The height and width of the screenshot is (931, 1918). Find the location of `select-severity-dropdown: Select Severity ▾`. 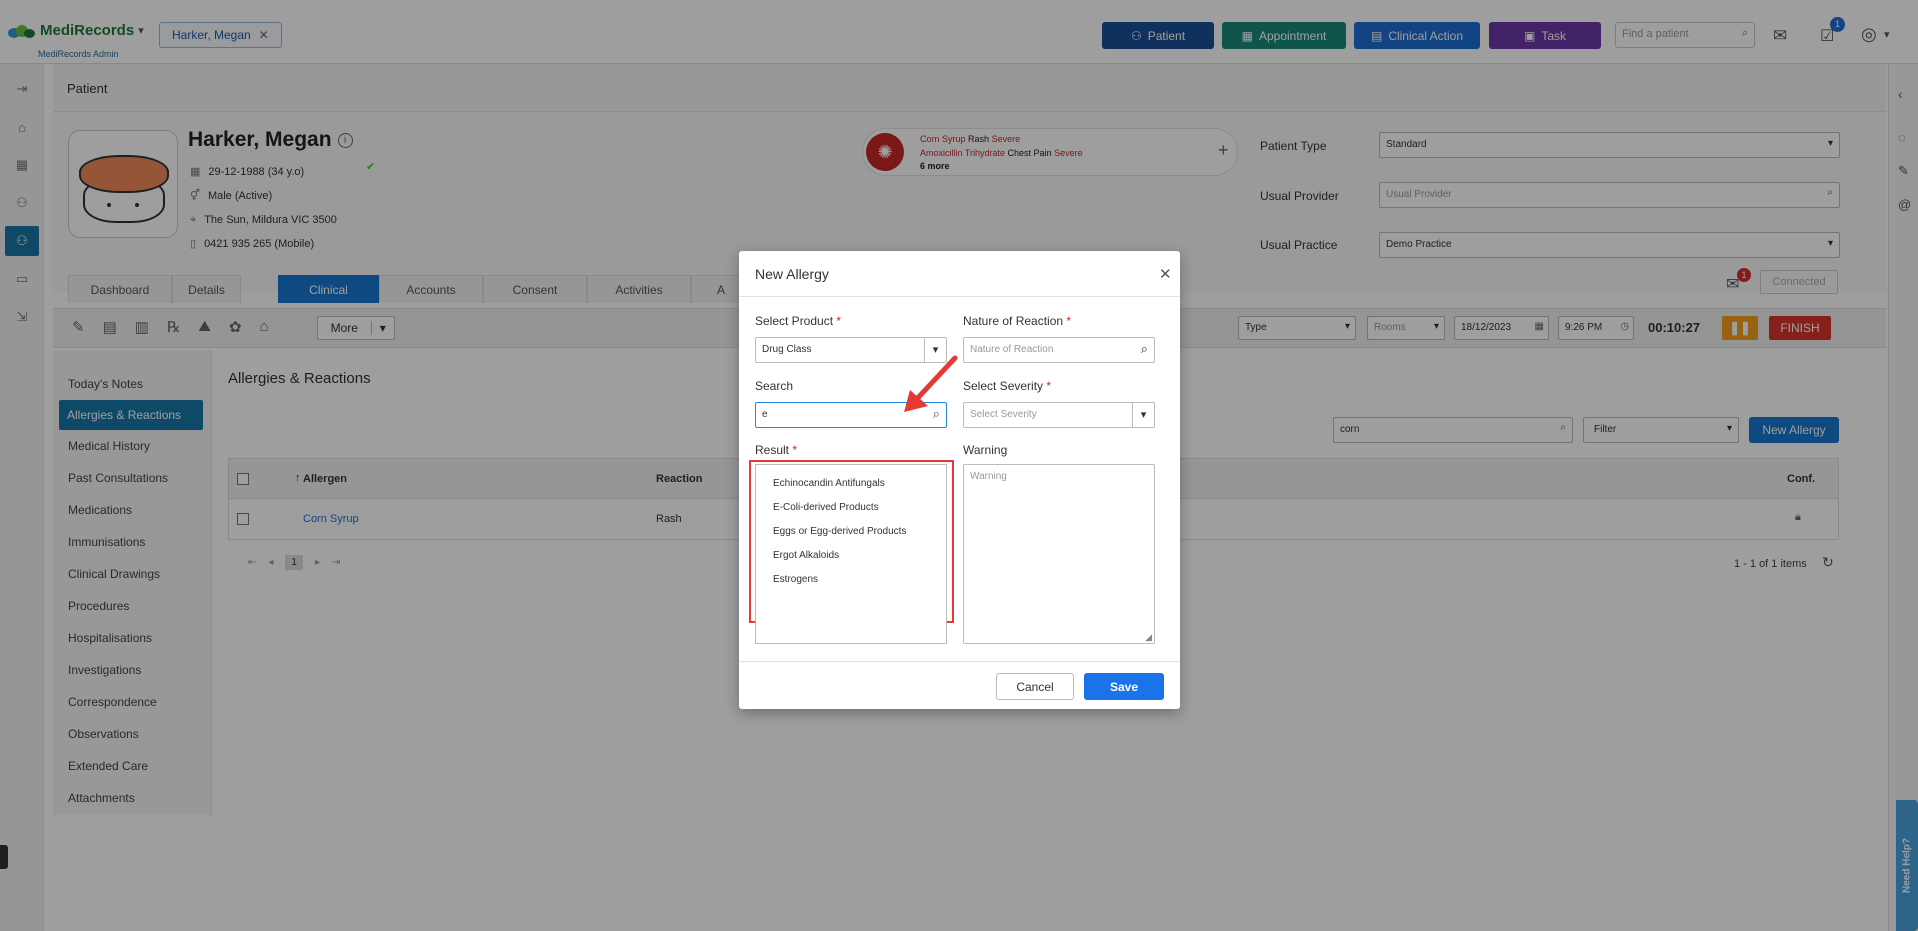

select-severity-dropdown: Select Severity ▾ is located at coordinates (1059, 415).